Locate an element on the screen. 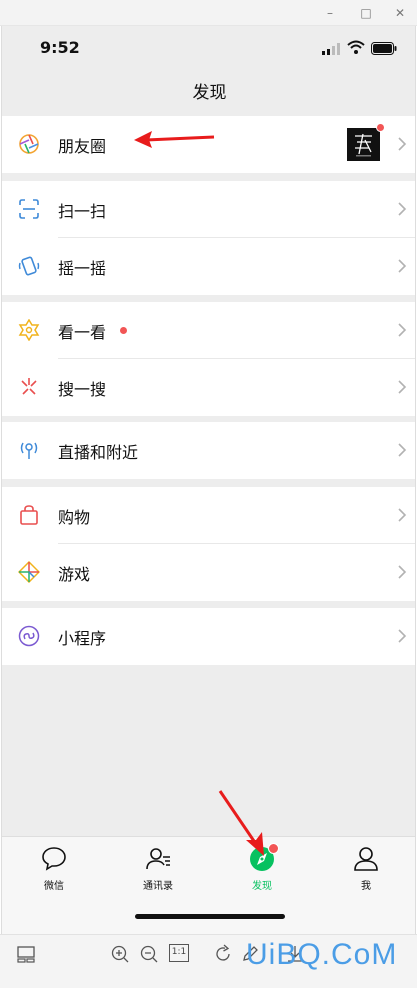 The height and width of the screenshot is (988, 417). menu-item-search: 搜一搜 is located at coordinates (208, 387).